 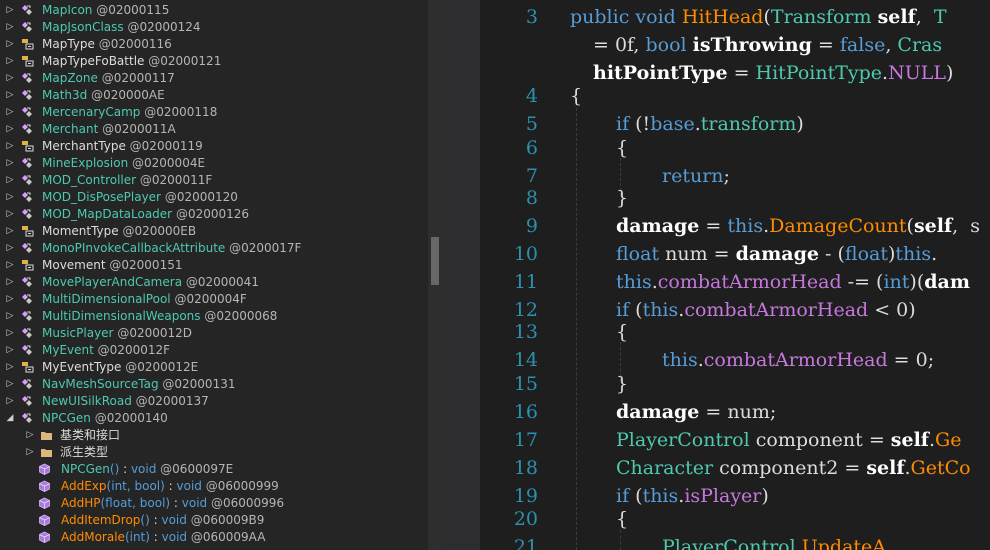 I want to click on type-name: Math3d, so click(x=65, y=95).